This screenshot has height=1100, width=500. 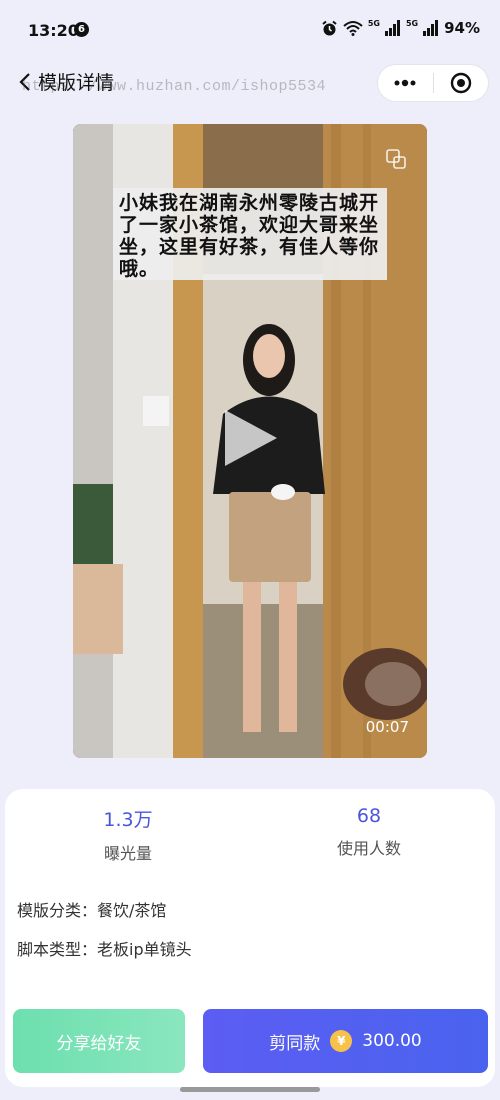 What do you see at coordinates (462, 28) in the screenshot?
I see `battery-level: 94%` at bounding box center [462, 28].